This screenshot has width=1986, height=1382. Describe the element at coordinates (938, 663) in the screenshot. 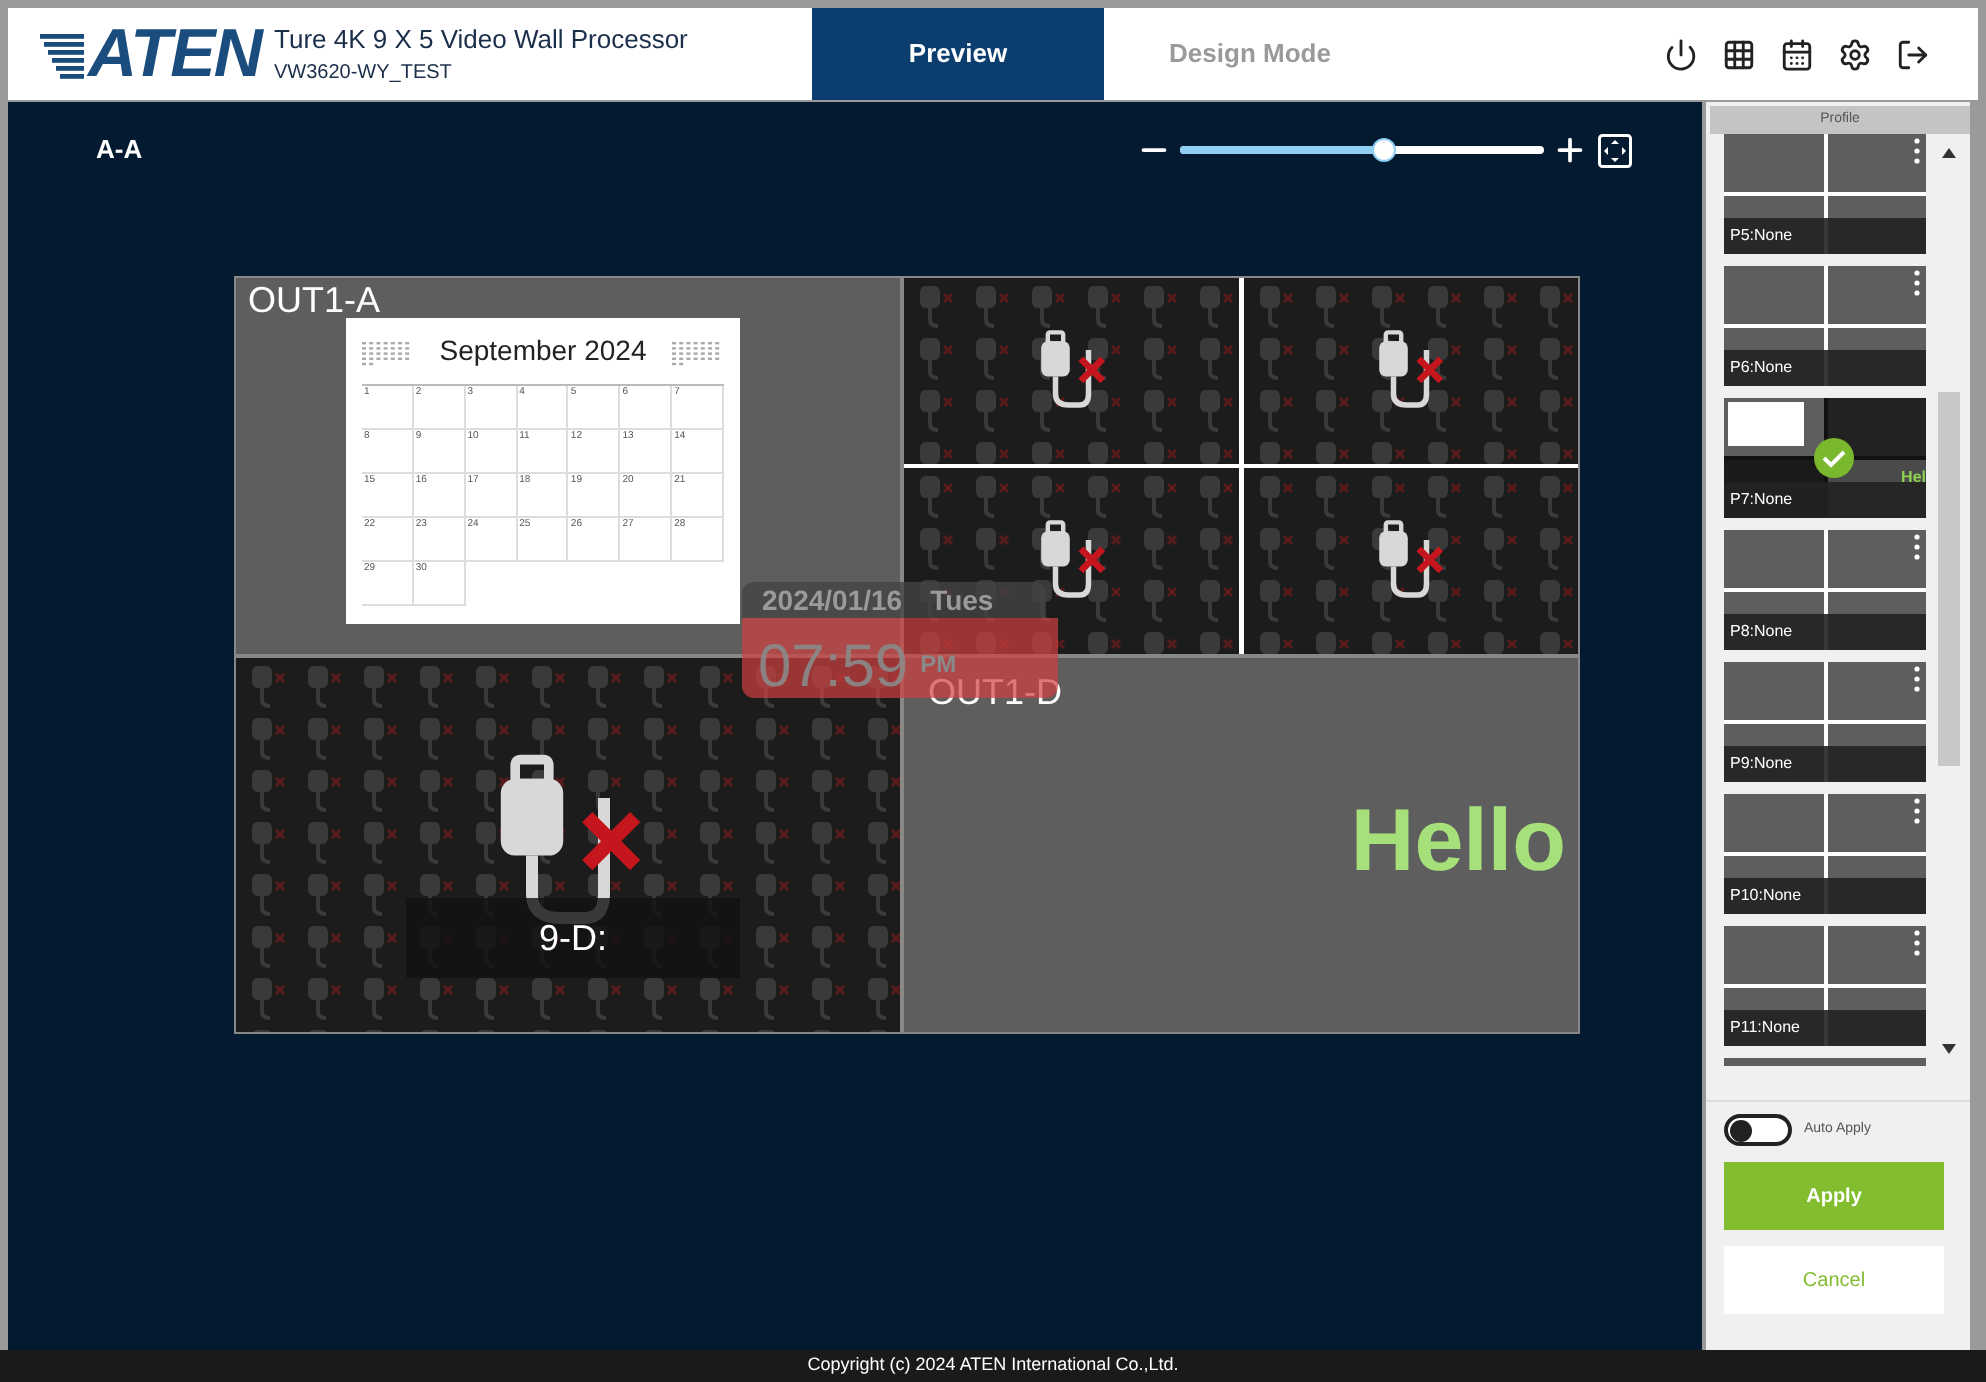

I see `clock-period: PM` at that location.